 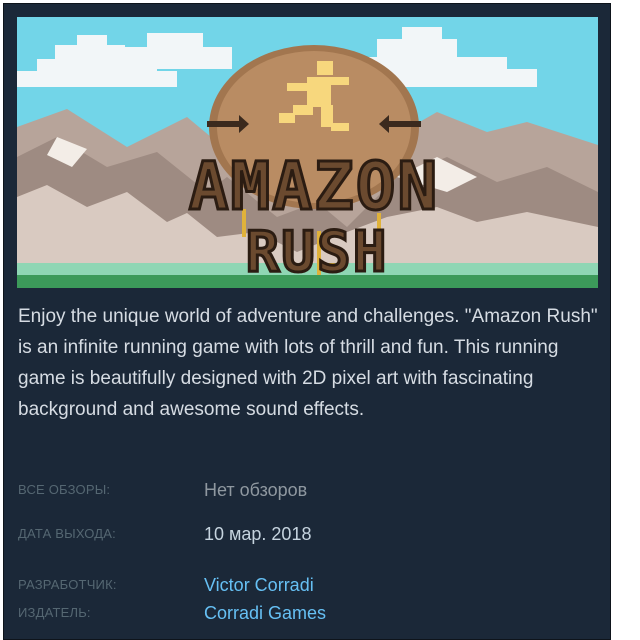 I want to click on publisher-link: Corradi Games, so click(x=265, y=613).